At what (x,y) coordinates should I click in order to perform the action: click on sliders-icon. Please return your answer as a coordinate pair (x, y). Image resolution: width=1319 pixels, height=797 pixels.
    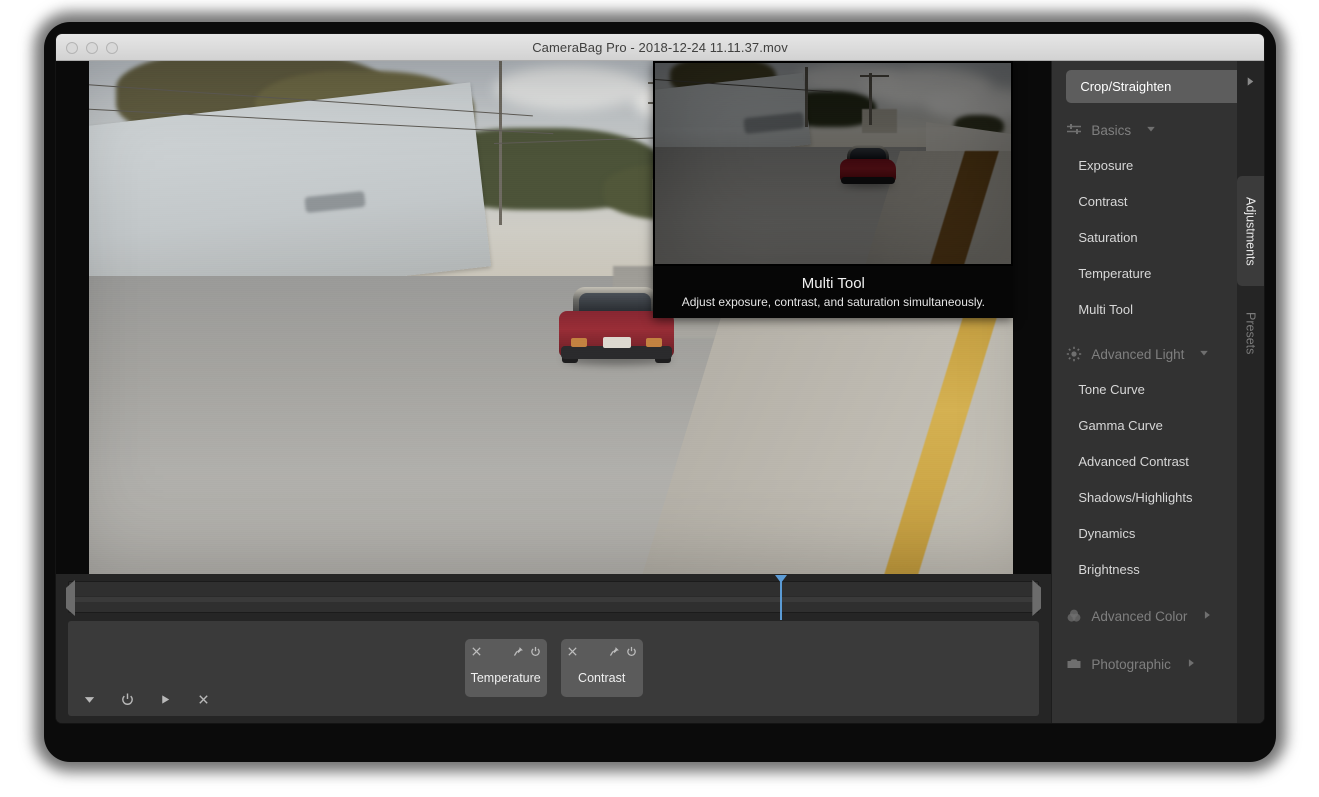
    Looking at the image, I should click on (1074, 130).